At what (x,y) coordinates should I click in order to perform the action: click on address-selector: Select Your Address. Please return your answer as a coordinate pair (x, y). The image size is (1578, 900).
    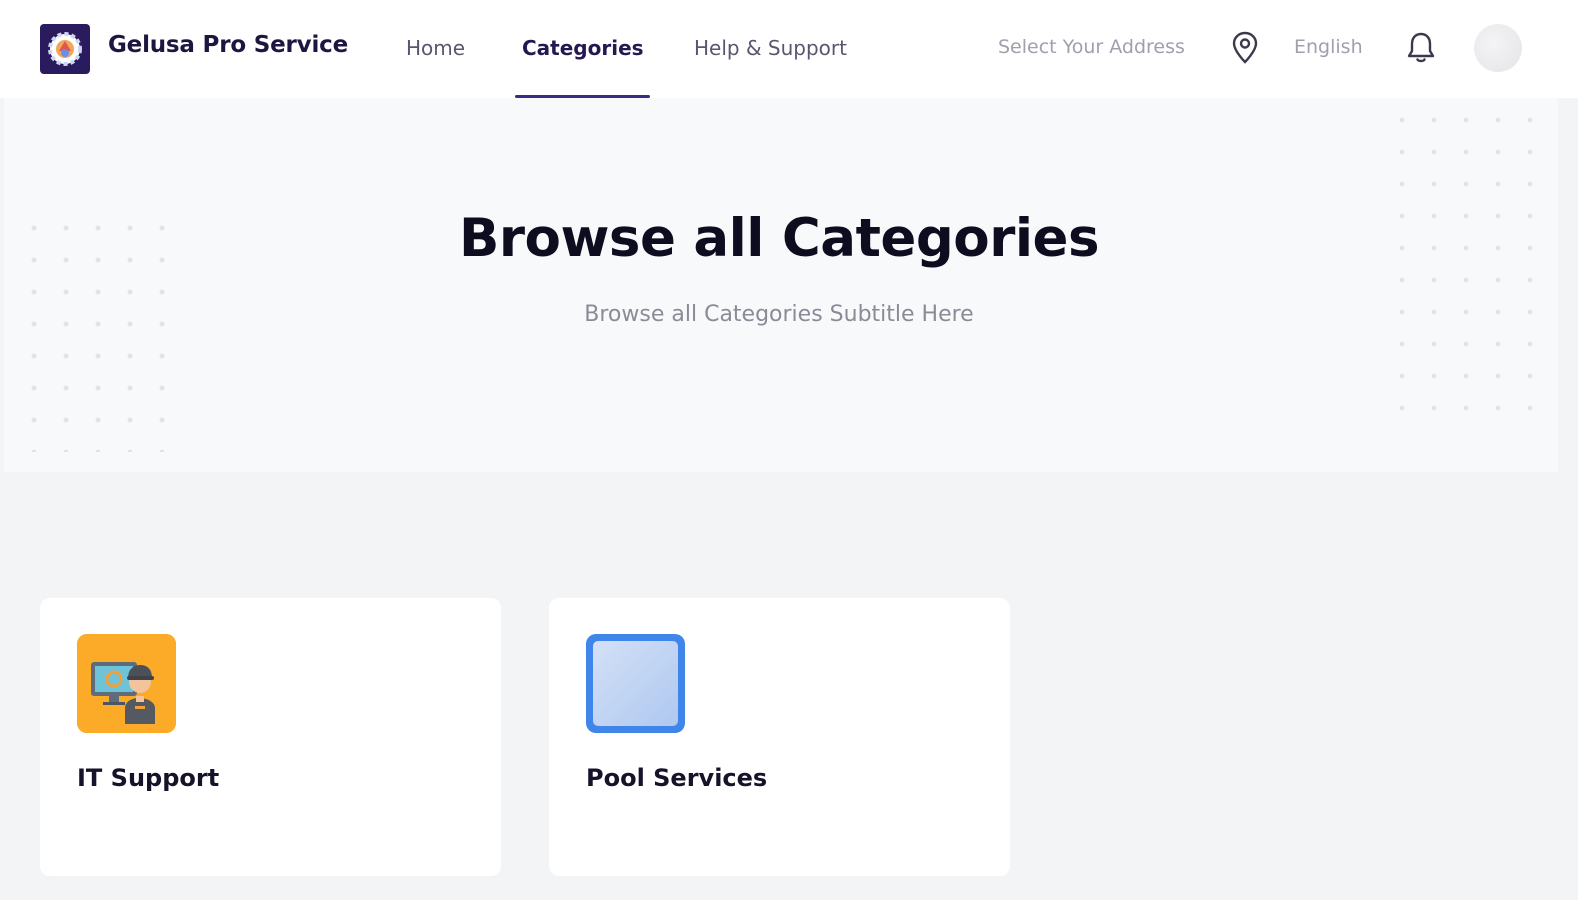
    Looking at the image, I should click on (1091, 47).